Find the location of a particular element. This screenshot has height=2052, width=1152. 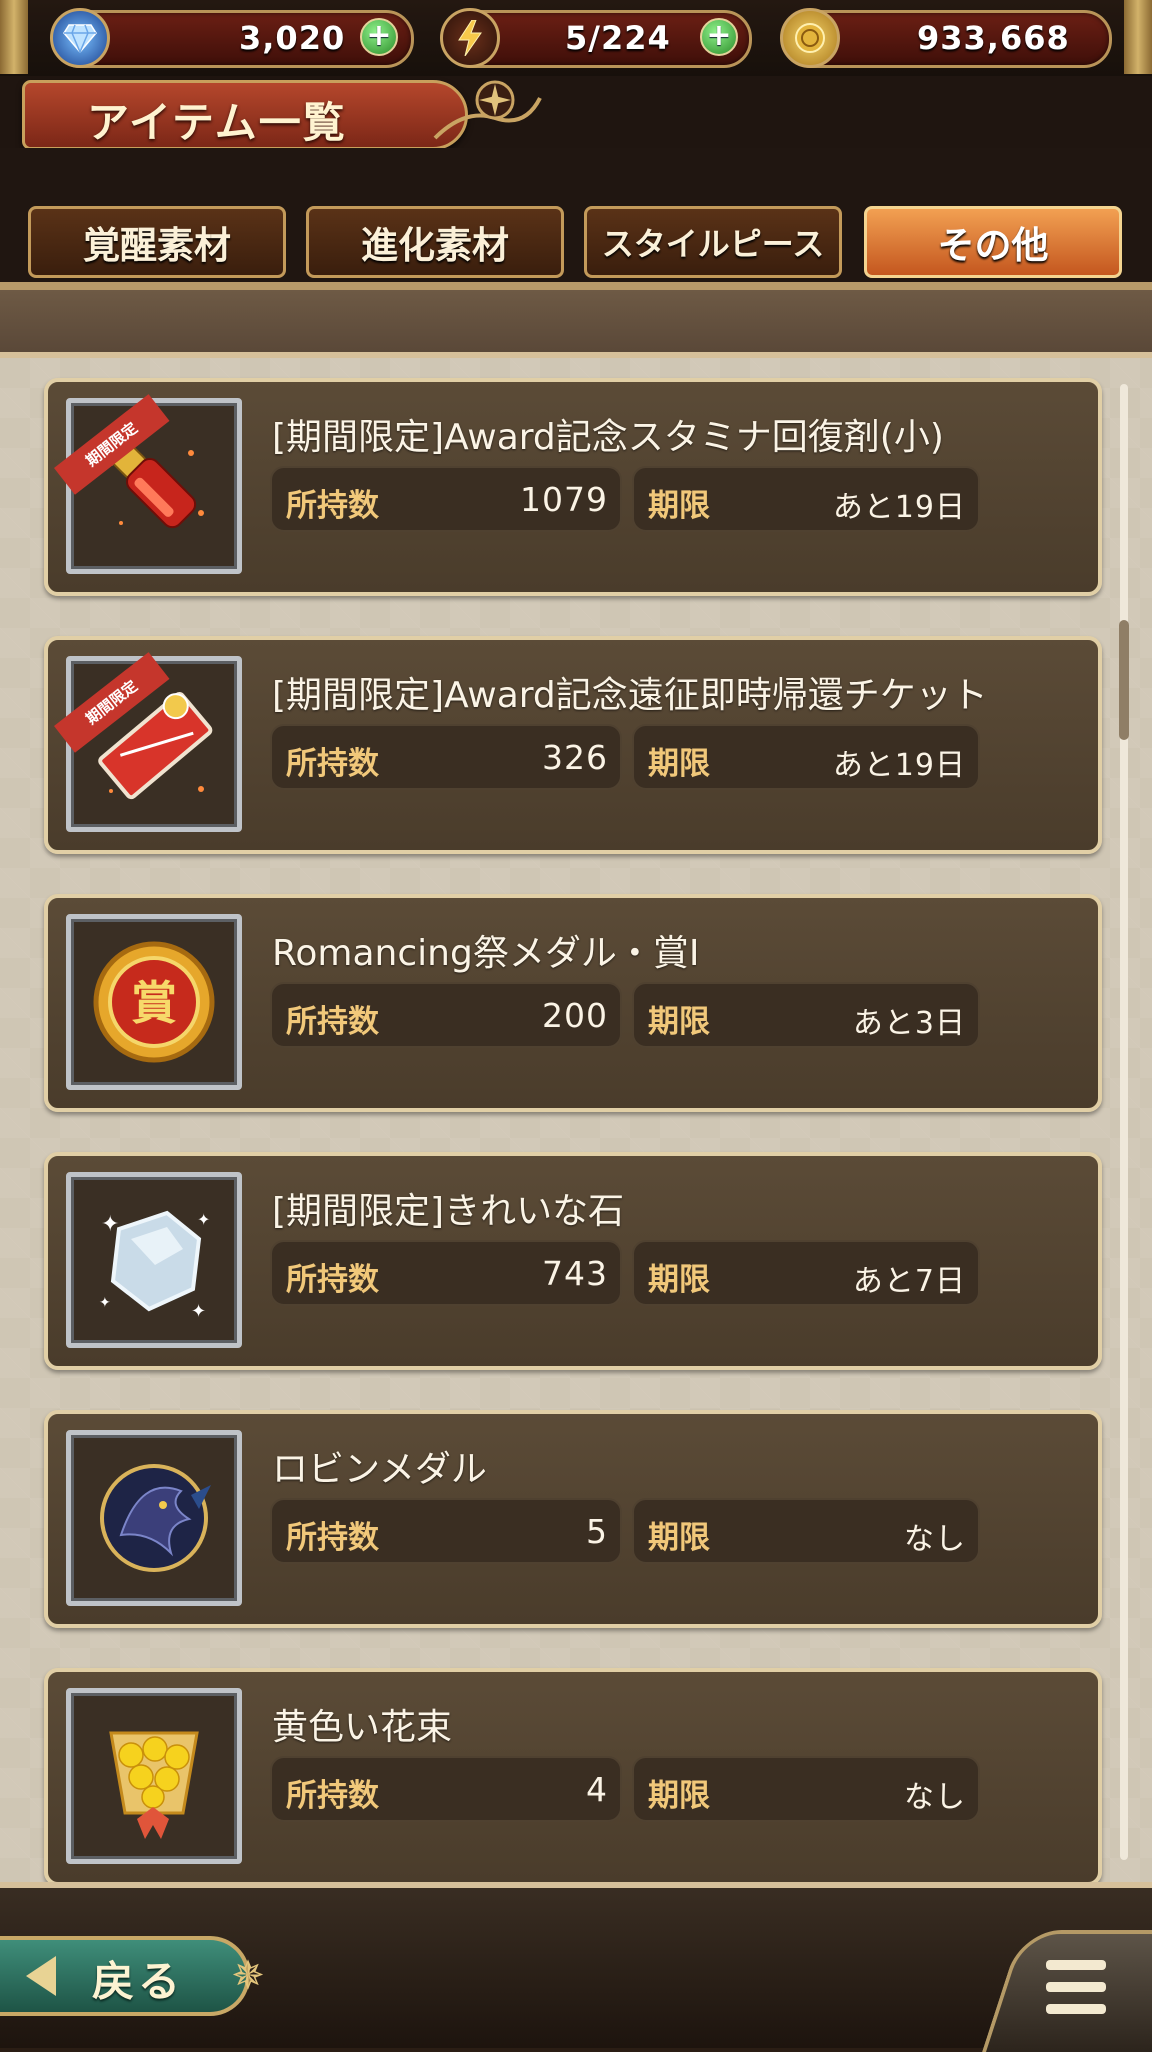

festival-medal-icon: 賞 is located at coordinates (154, 1002).